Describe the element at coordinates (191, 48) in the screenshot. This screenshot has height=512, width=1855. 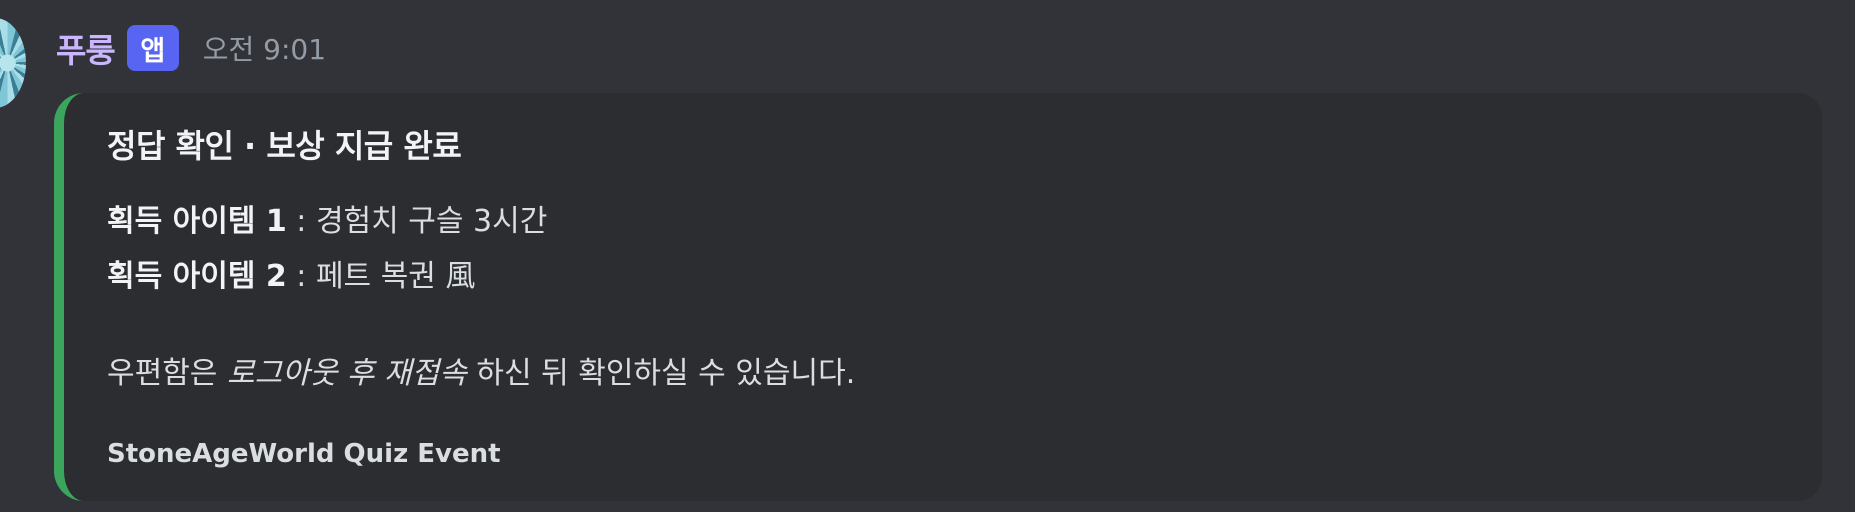
I see `message-header: 푸룽 앱 오전 9:01` at that location.